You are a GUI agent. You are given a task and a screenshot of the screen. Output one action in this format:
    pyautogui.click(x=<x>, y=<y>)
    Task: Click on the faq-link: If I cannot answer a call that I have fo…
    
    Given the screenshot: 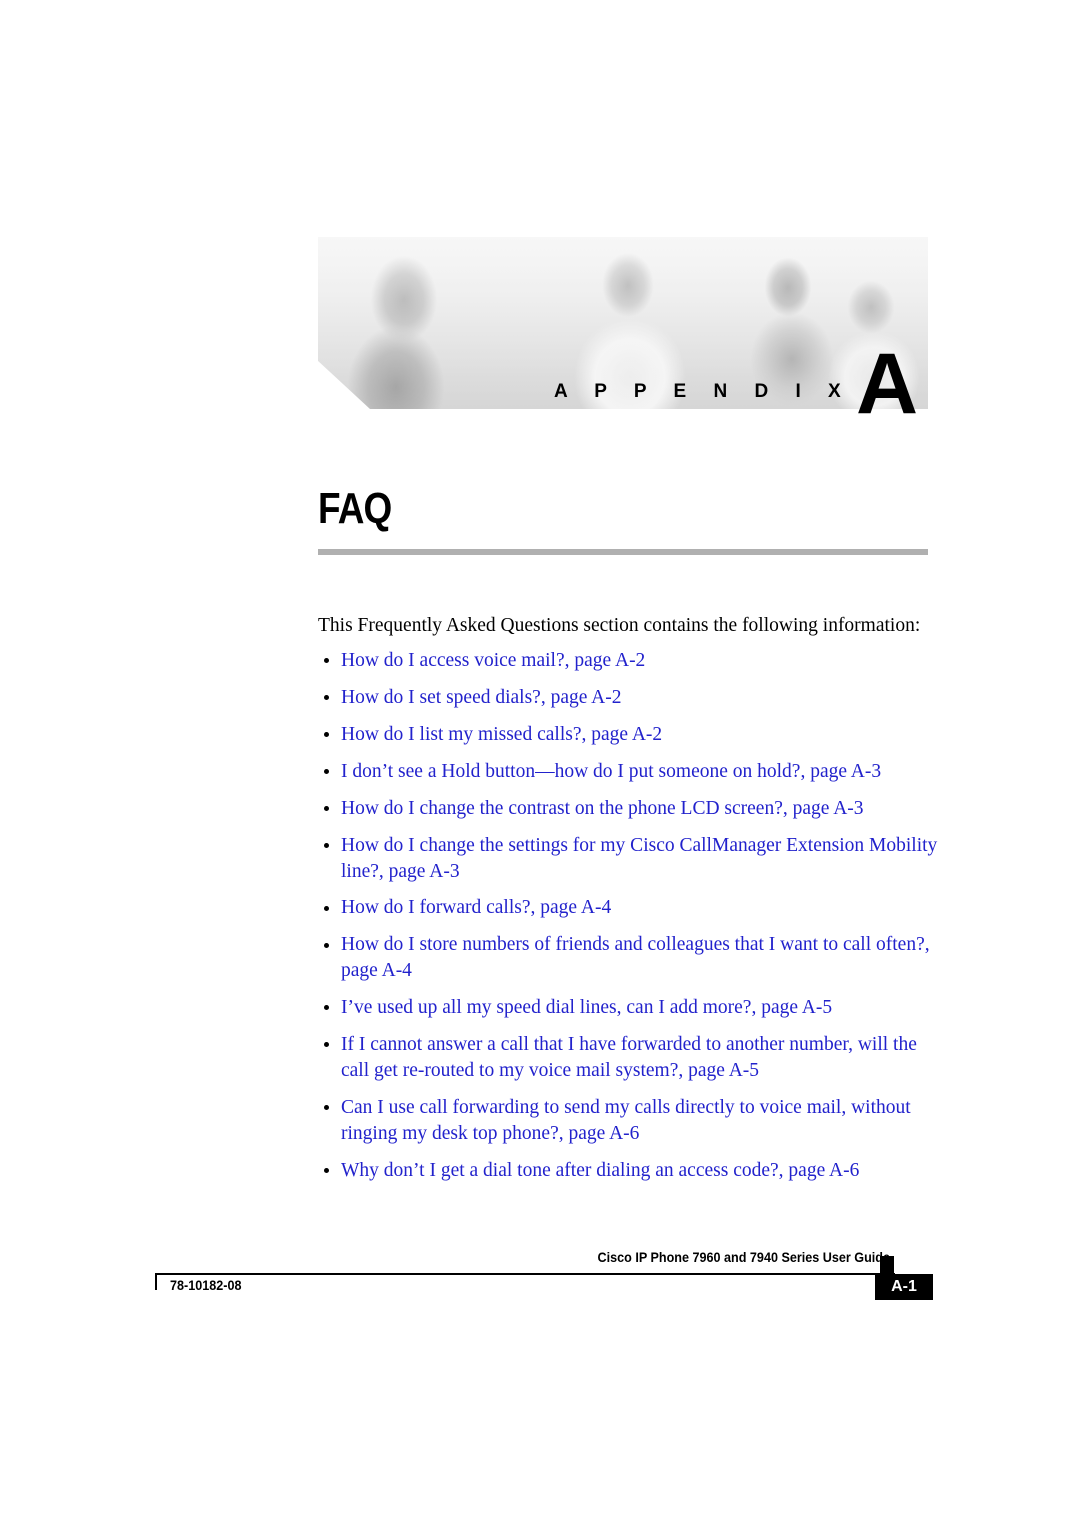 What is the action you would take?
    pyautogui.click(x=629, y=1057)
    